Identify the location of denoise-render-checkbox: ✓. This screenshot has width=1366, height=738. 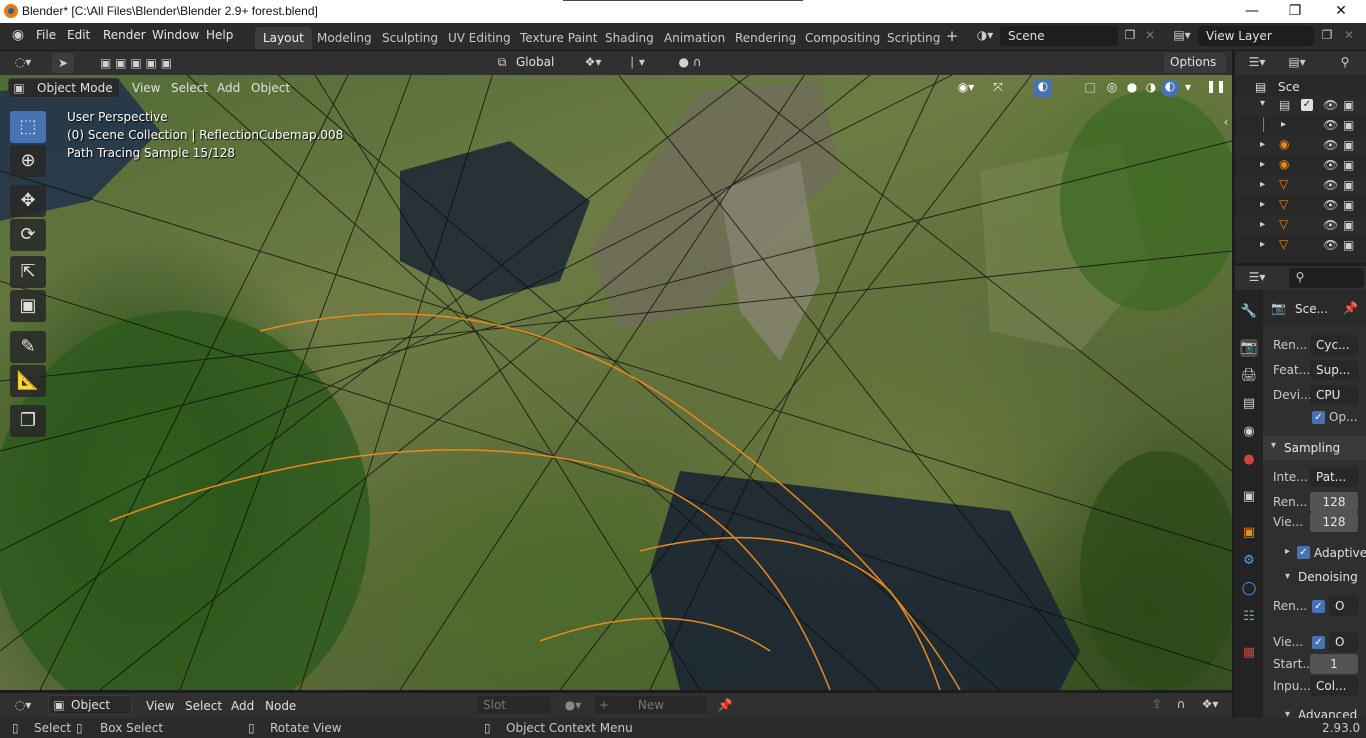
(1318, 606).